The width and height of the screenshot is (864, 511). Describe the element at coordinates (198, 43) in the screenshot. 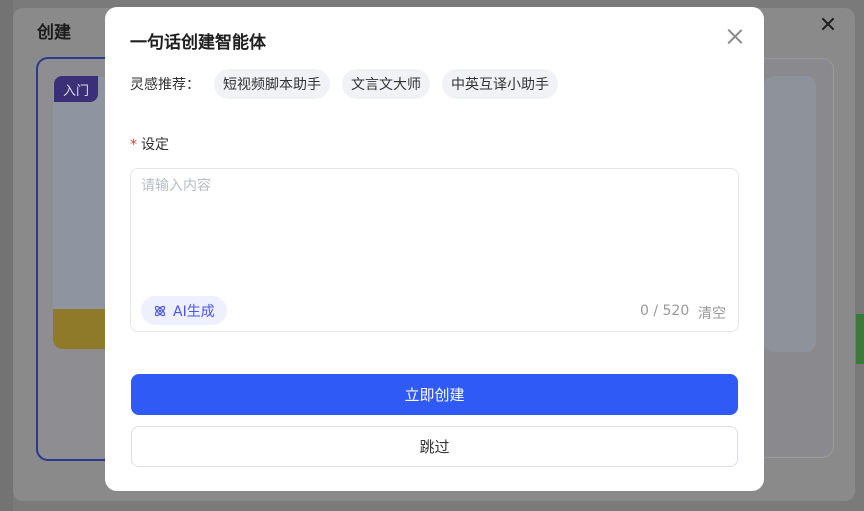

I see `modal-title: 一句话创建智能体` at that location.